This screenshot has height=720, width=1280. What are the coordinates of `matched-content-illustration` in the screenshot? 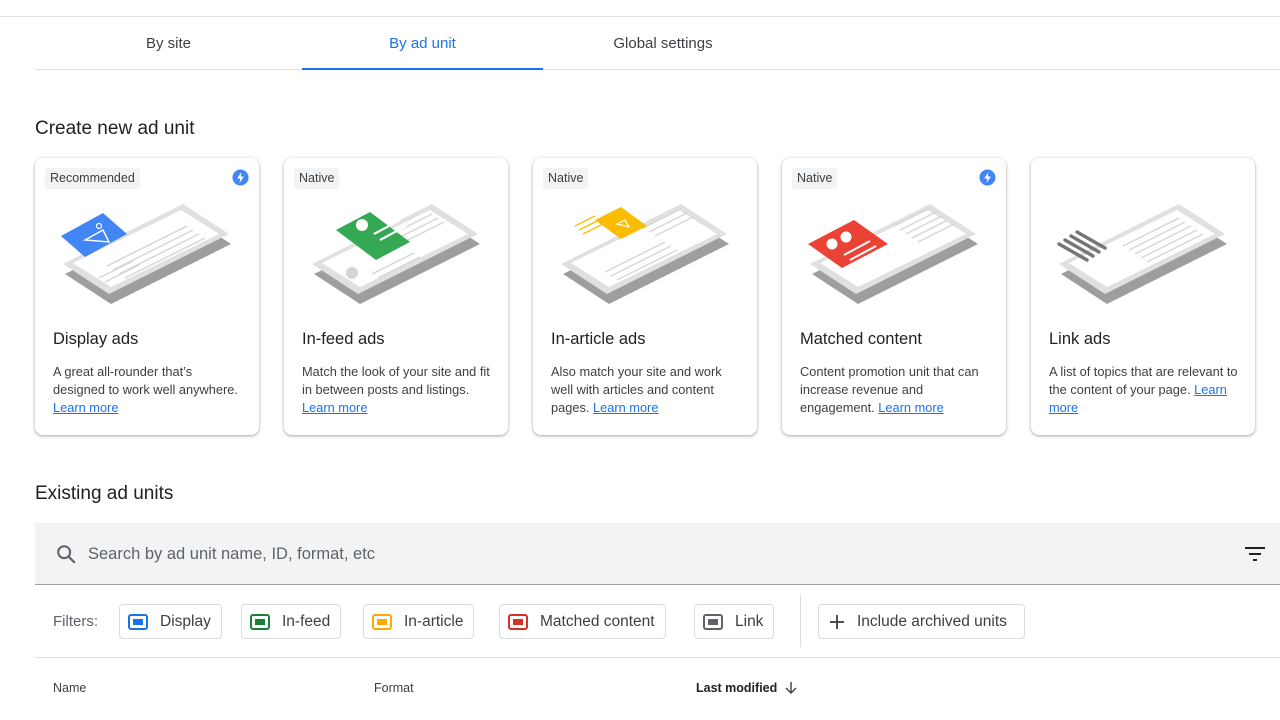 It's located at (893, 254).